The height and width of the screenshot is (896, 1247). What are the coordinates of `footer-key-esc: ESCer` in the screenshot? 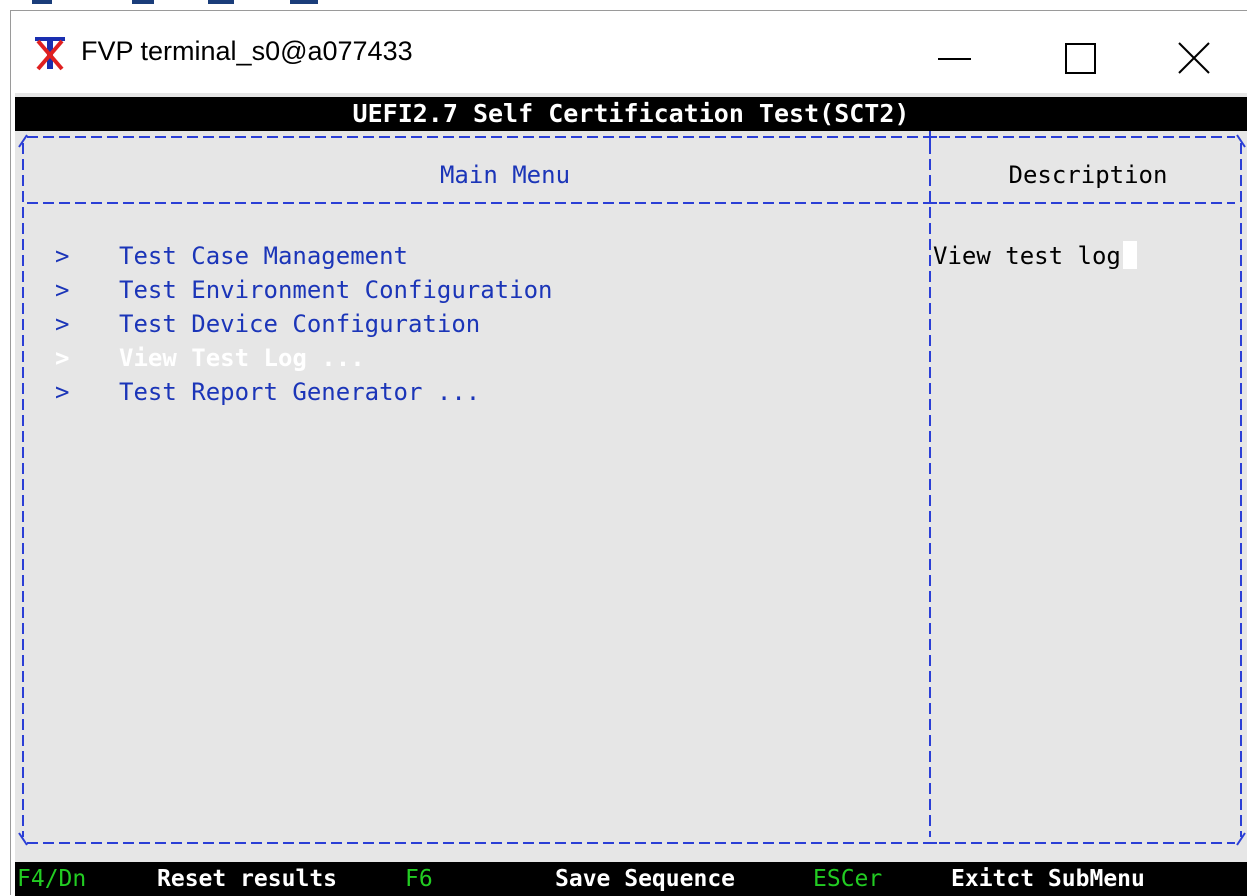 It's located at (848, 879).